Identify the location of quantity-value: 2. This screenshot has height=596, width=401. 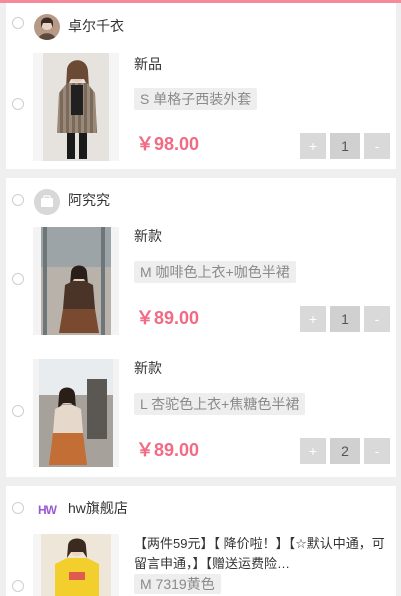
(345, 451).